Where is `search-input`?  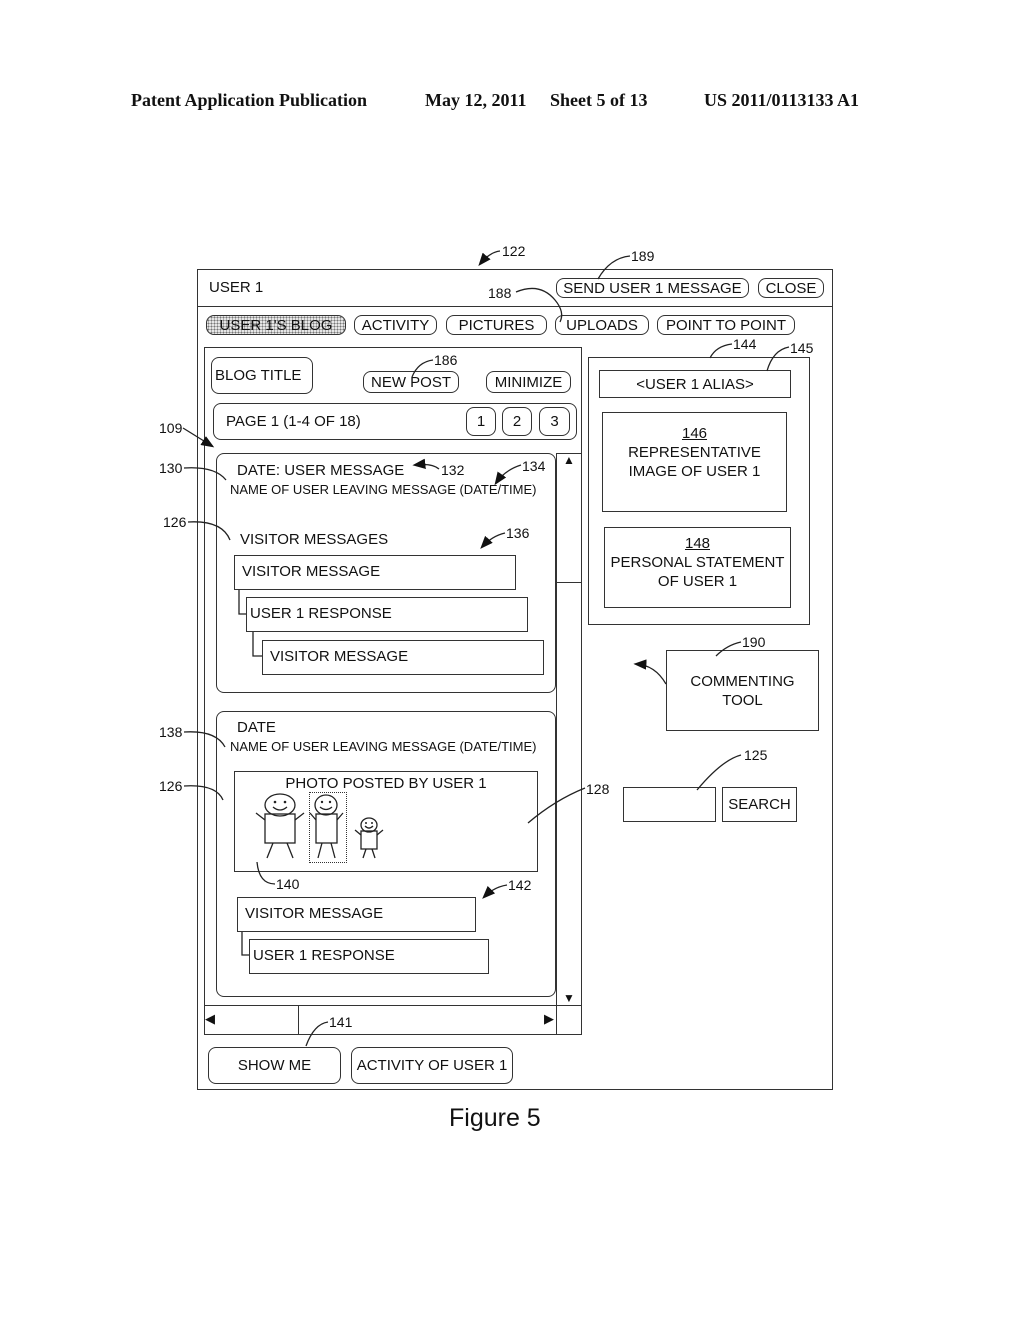
search-input is located at coordinates (669, 804).